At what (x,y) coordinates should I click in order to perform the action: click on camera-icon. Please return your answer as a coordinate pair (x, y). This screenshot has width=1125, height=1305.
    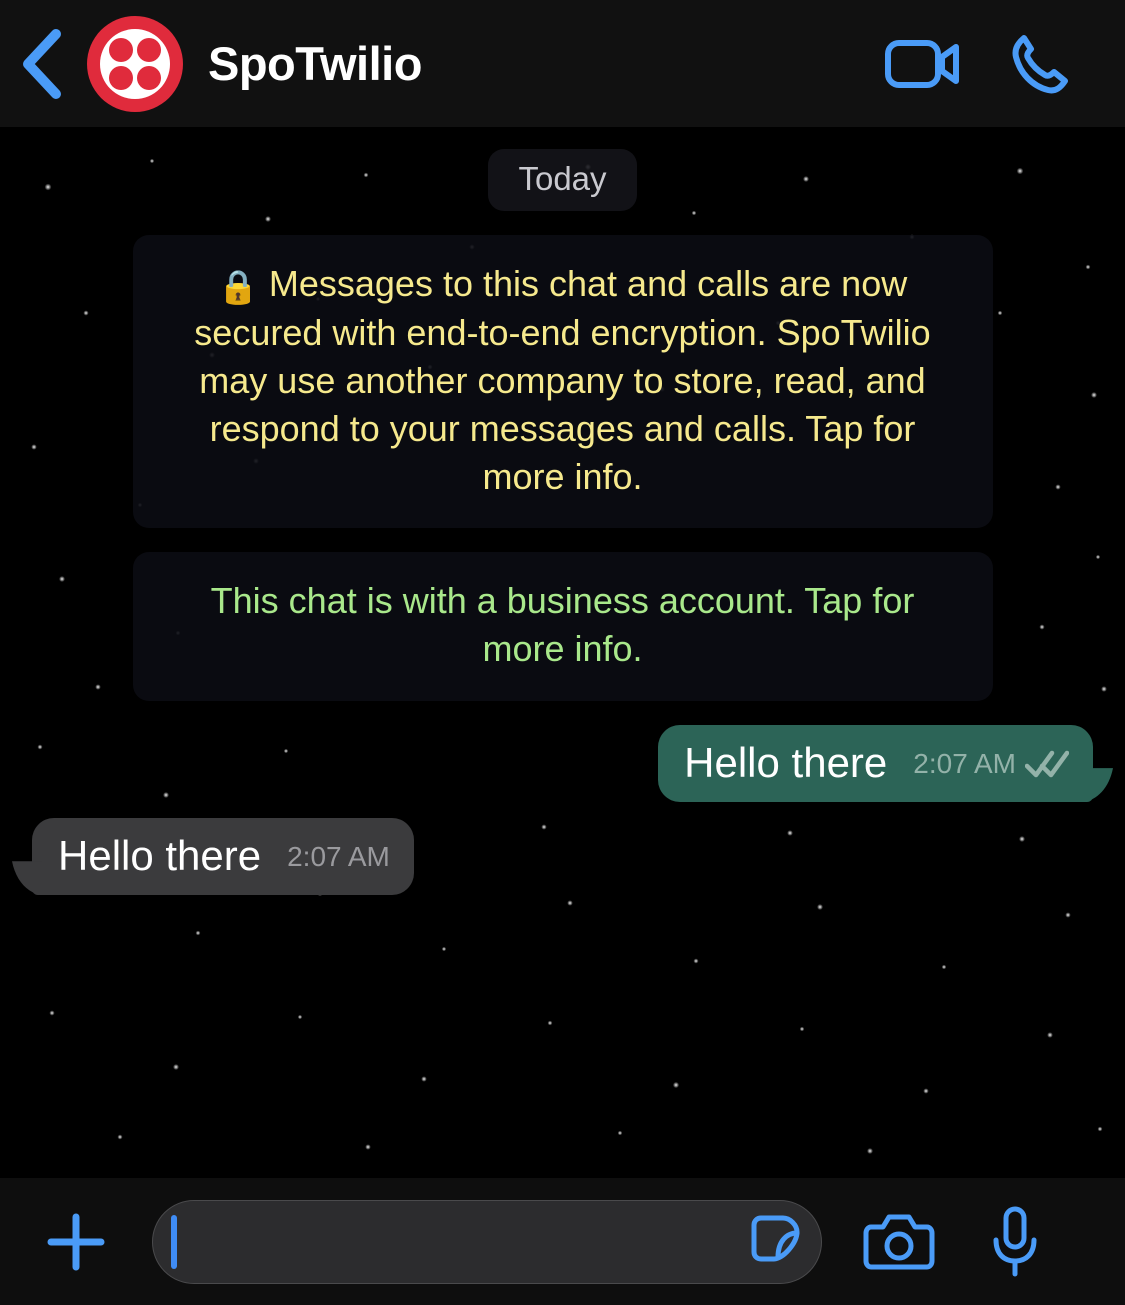
    Looking at the image, I should click on (899, 1241).